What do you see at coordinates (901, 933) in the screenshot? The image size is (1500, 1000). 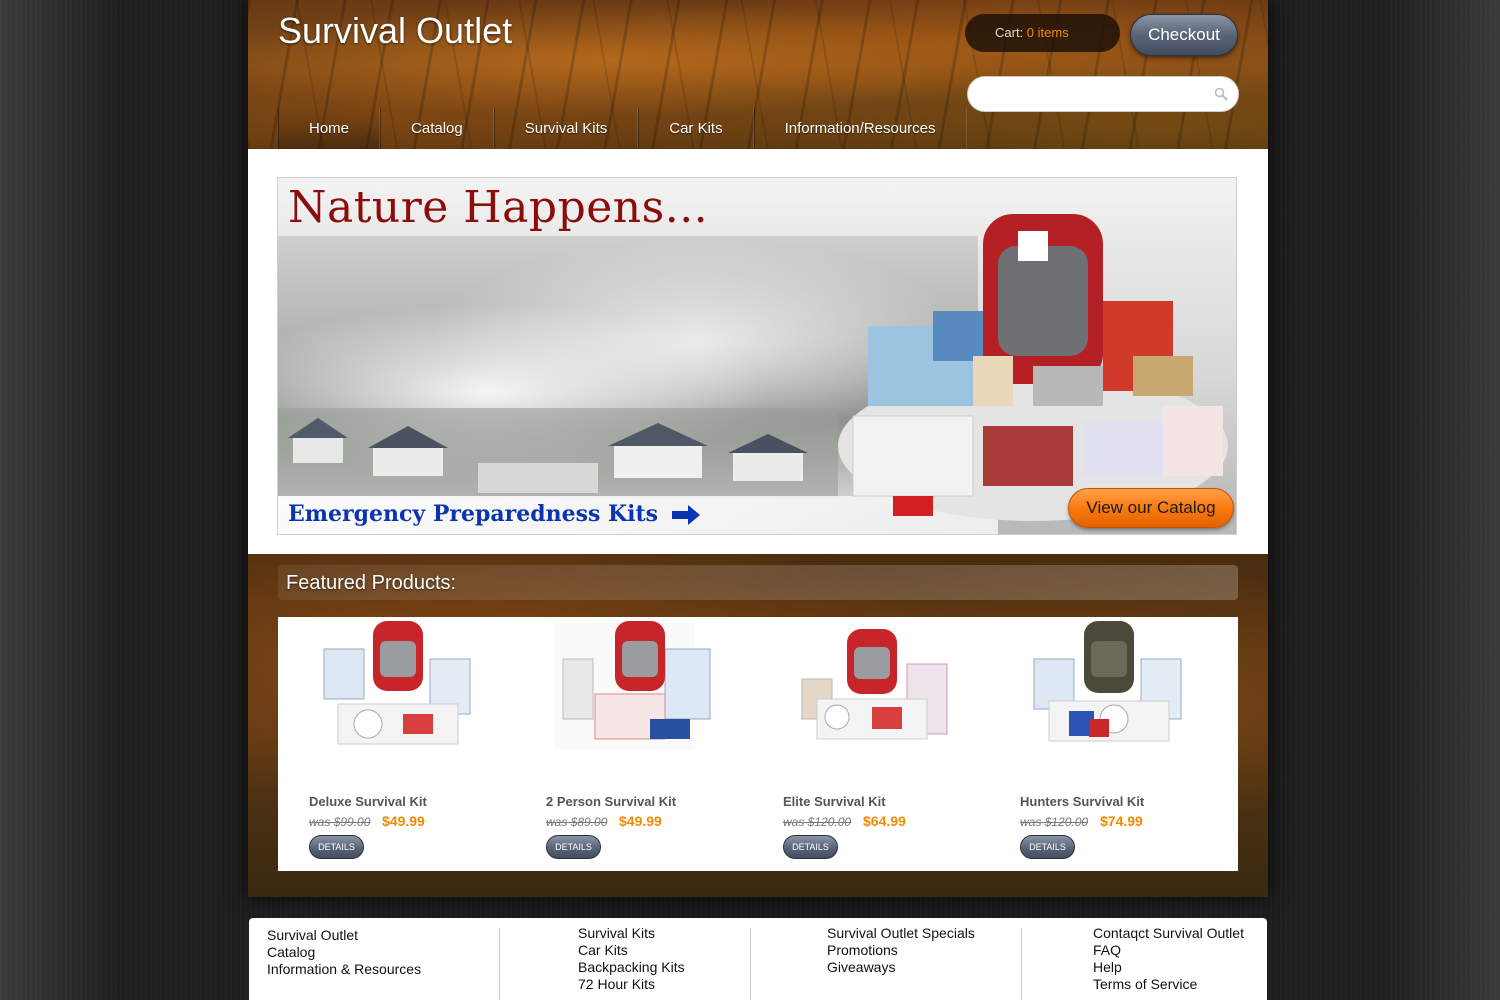 I see `footer-link: Survival Outlet Specials` at bounding box center [901, 933].